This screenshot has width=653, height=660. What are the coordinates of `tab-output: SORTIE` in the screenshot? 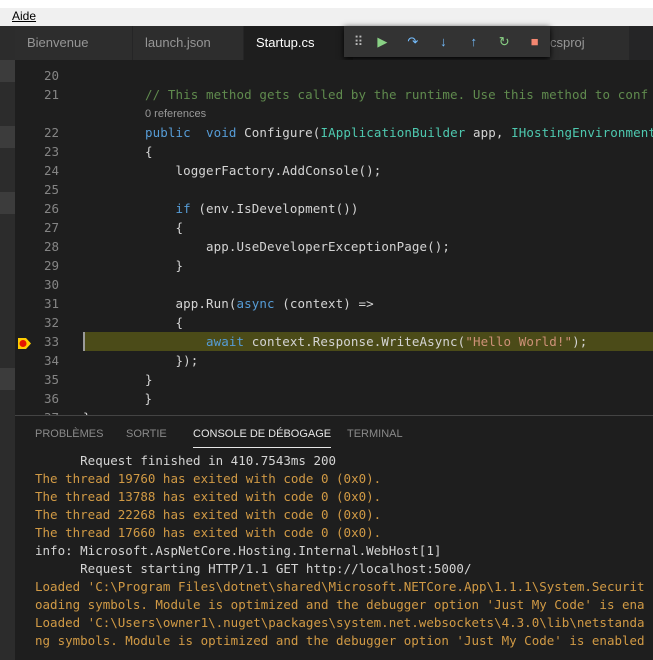 It's located at (146, 438).